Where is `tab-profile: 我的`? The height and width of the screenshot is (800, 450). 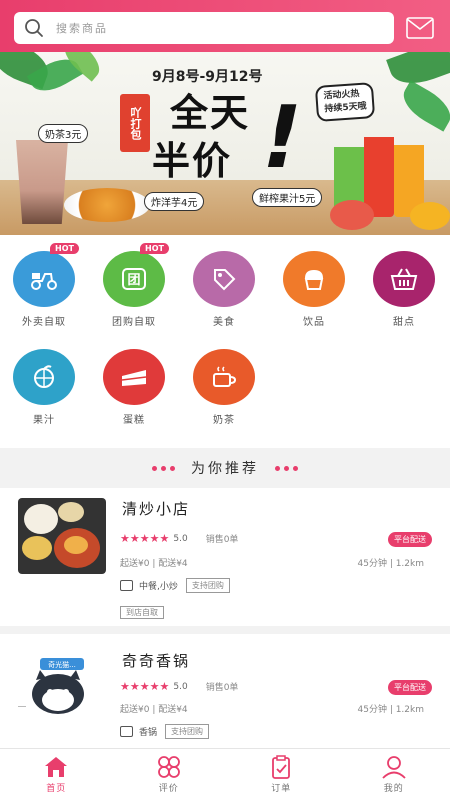
tab-profile: 我的 is located at coordinates (394, 774).